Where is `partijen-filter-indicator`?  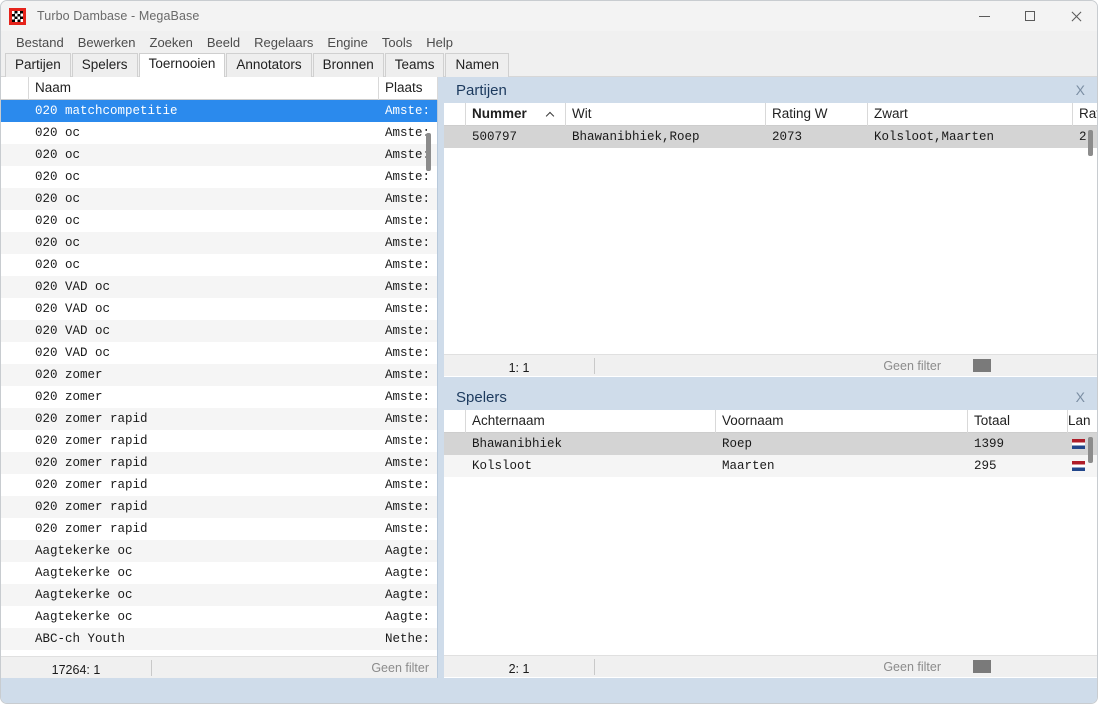 partijen-filter-indicator is located at coordinates (982, 365).